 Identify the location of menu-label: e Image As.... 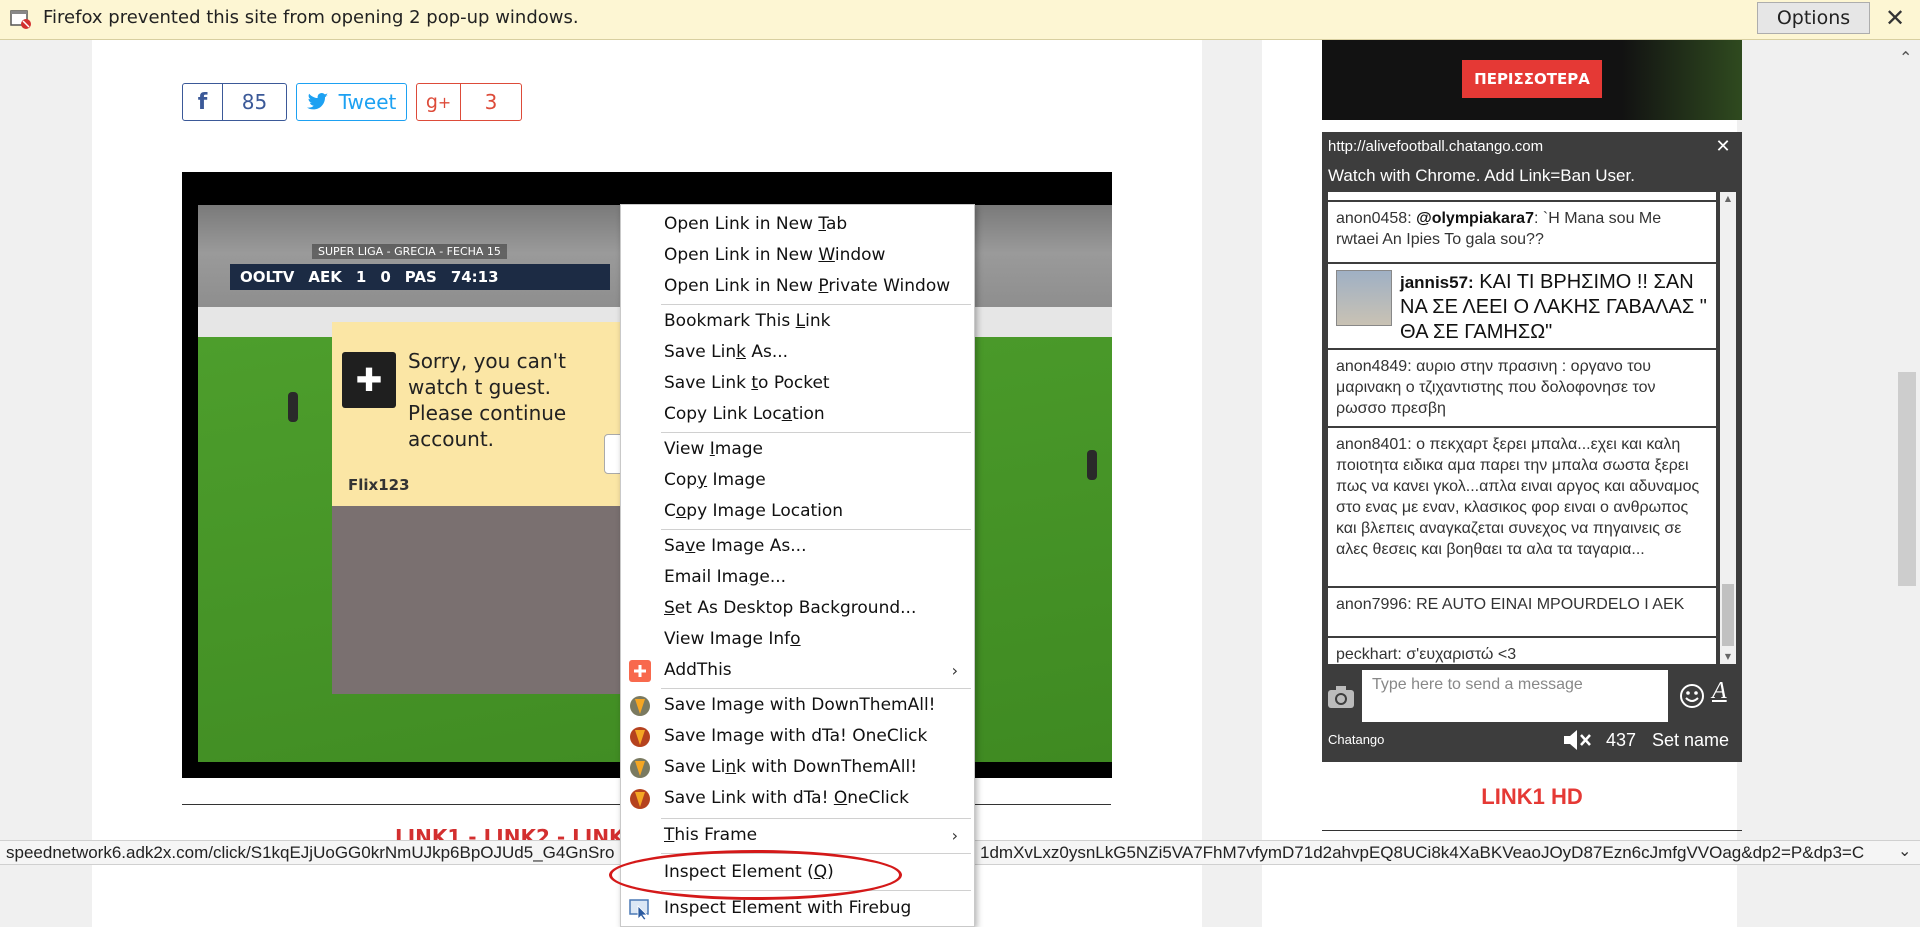
(751, 546).